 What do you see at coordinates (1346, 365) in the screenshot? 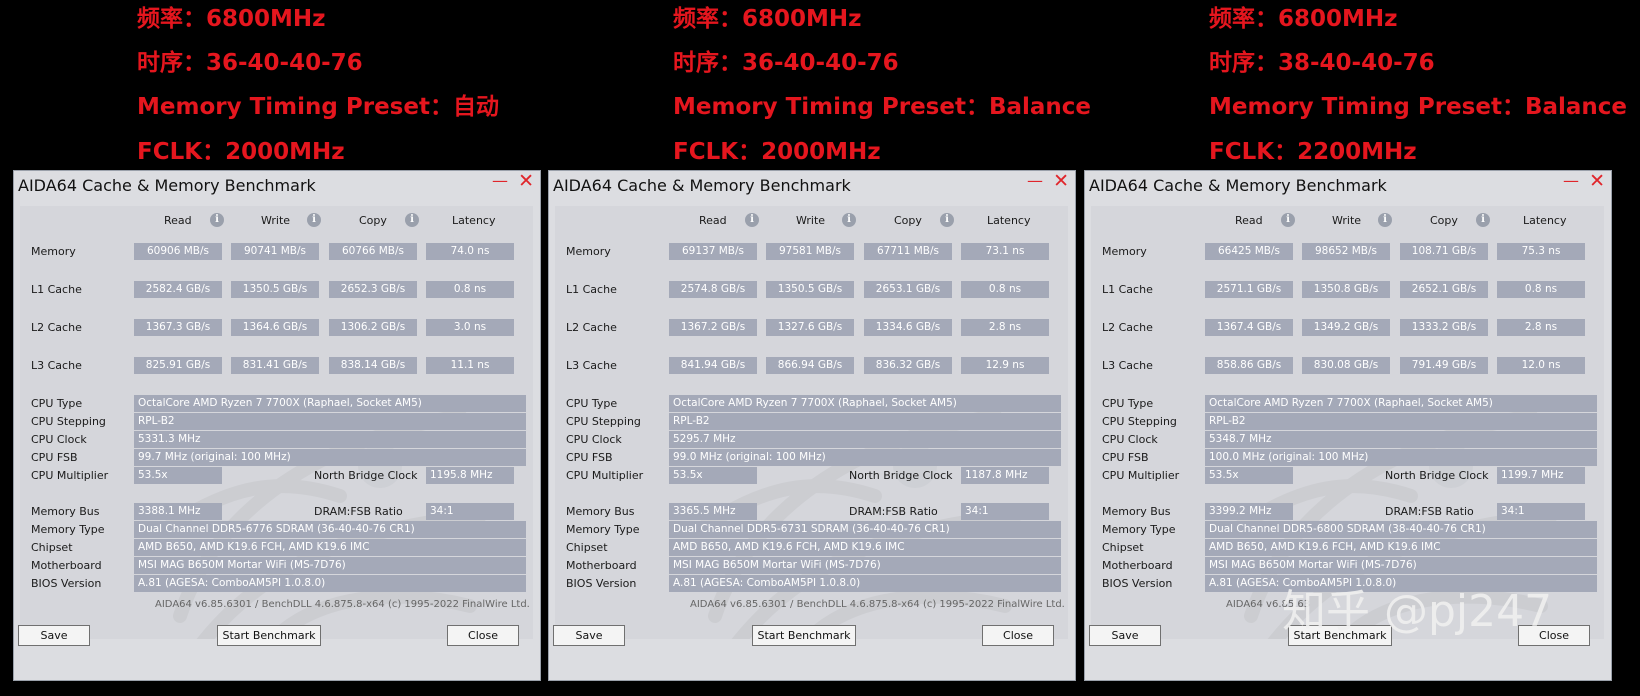
I see `l3-cache-write-value: 830.08 GB/s` at bounding box center [1346, 365].